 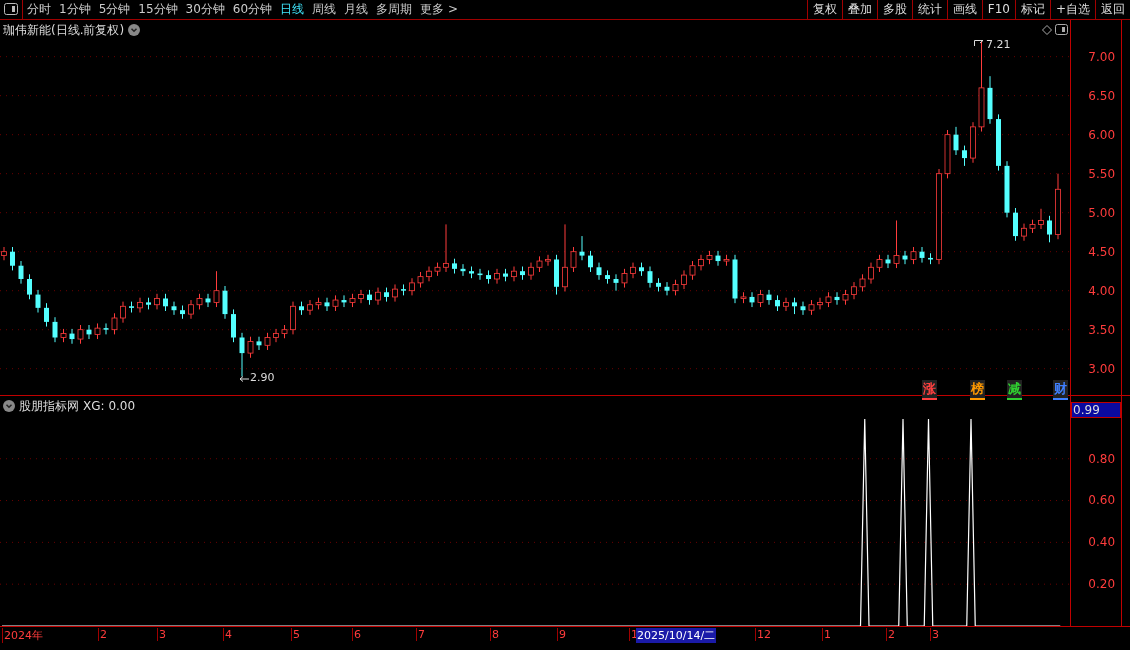 I want to click on axis-tick-label: 0.80, so click(x=1101, y=458).